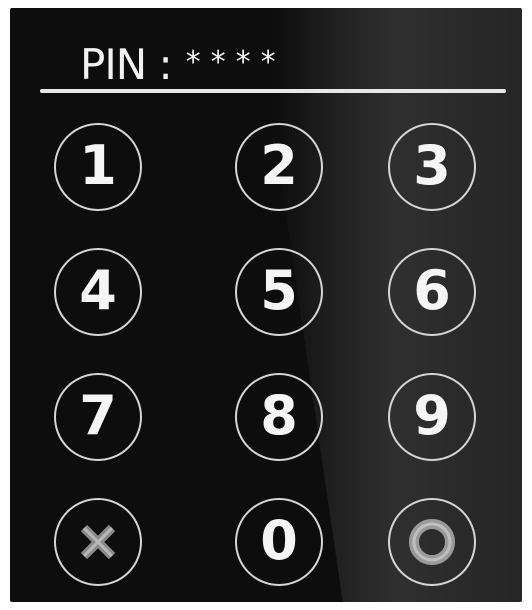  I want to click on key-0-label: 0, so click(279, 540).